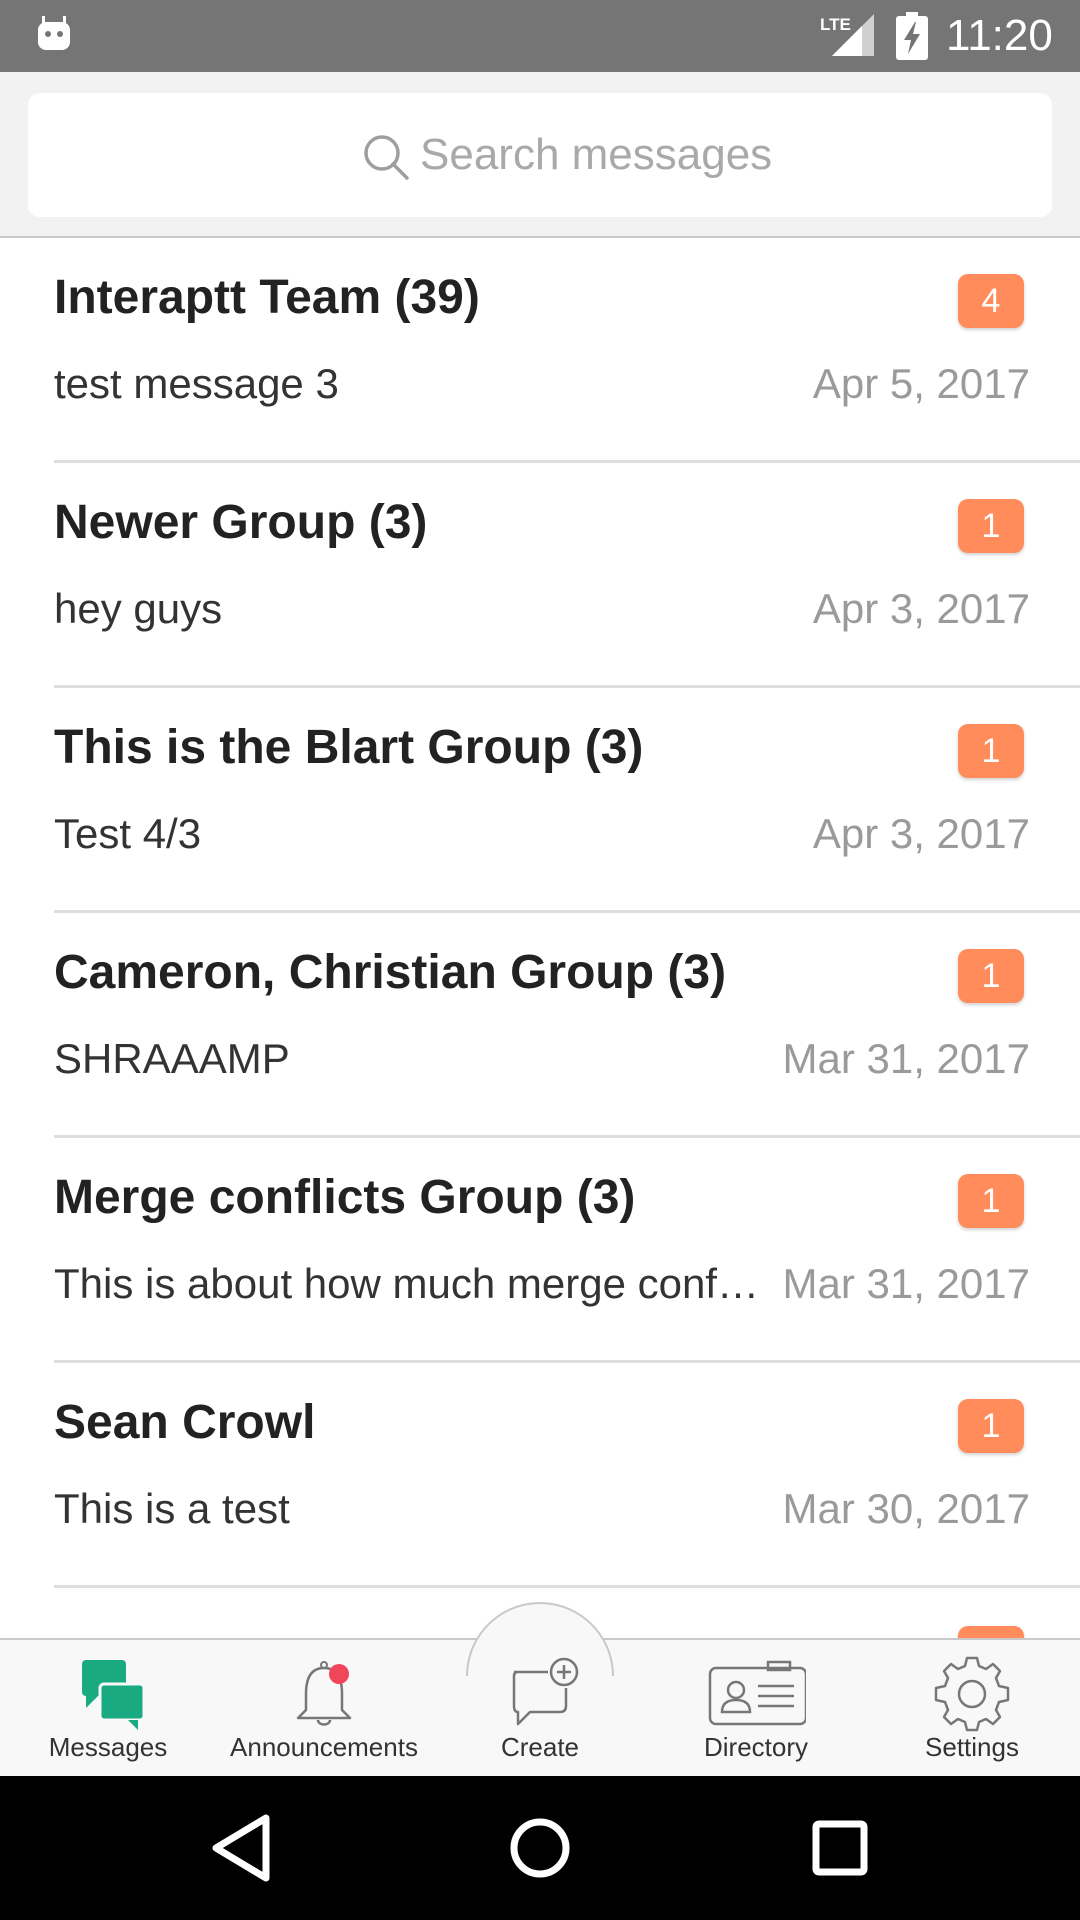 Image resolution: width=1080 pixels, height=1920 pixels. What do you see at coordinates (540, 36) in the screenshot?
I see `status-bar: LTE 11:20` at bounding box center [540, 36].